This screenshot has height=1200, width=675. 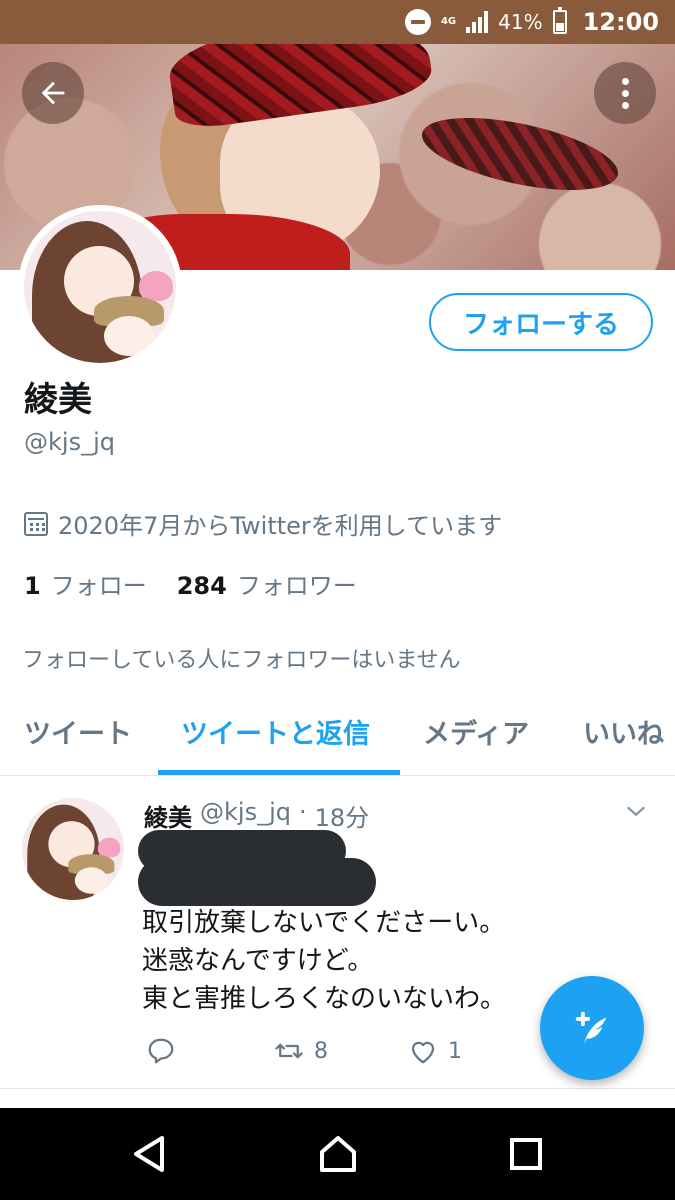 I want to click on tweet-line: 迷惑なんですけど。, so click(x=258, y=961).